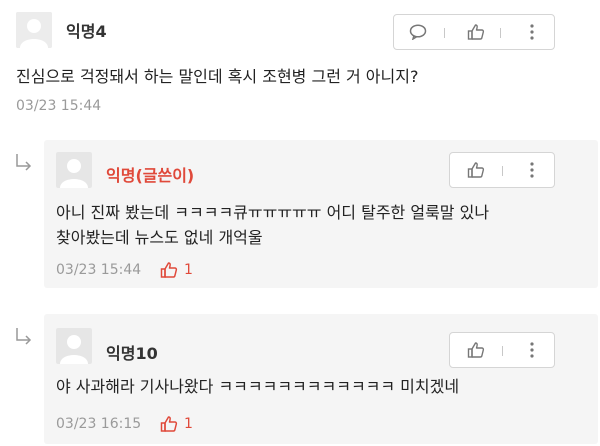  I want to click on reply-timestamp: 03/23 16:15, so click(99, 424).